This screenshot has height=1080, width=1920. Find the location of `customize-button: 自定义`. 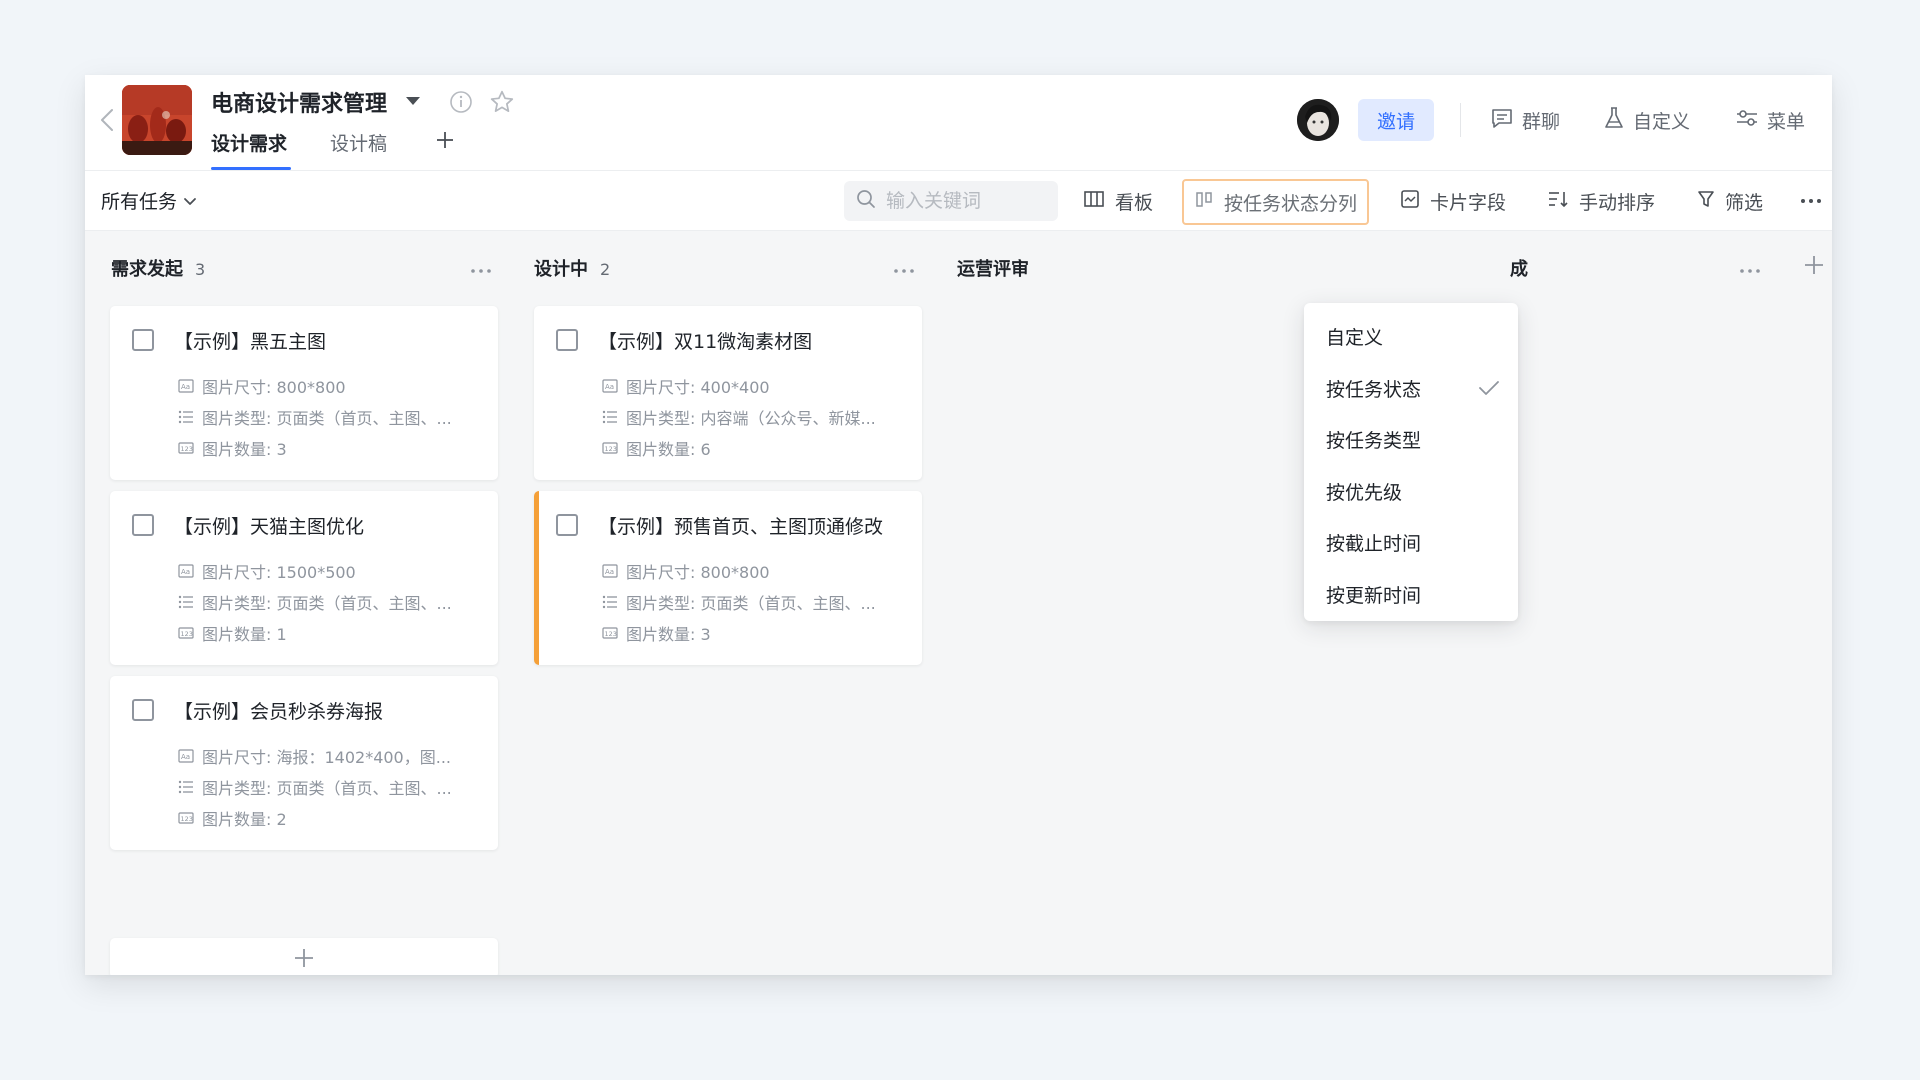

customize-button: 自定义 is located at coordinates (1646, 120).